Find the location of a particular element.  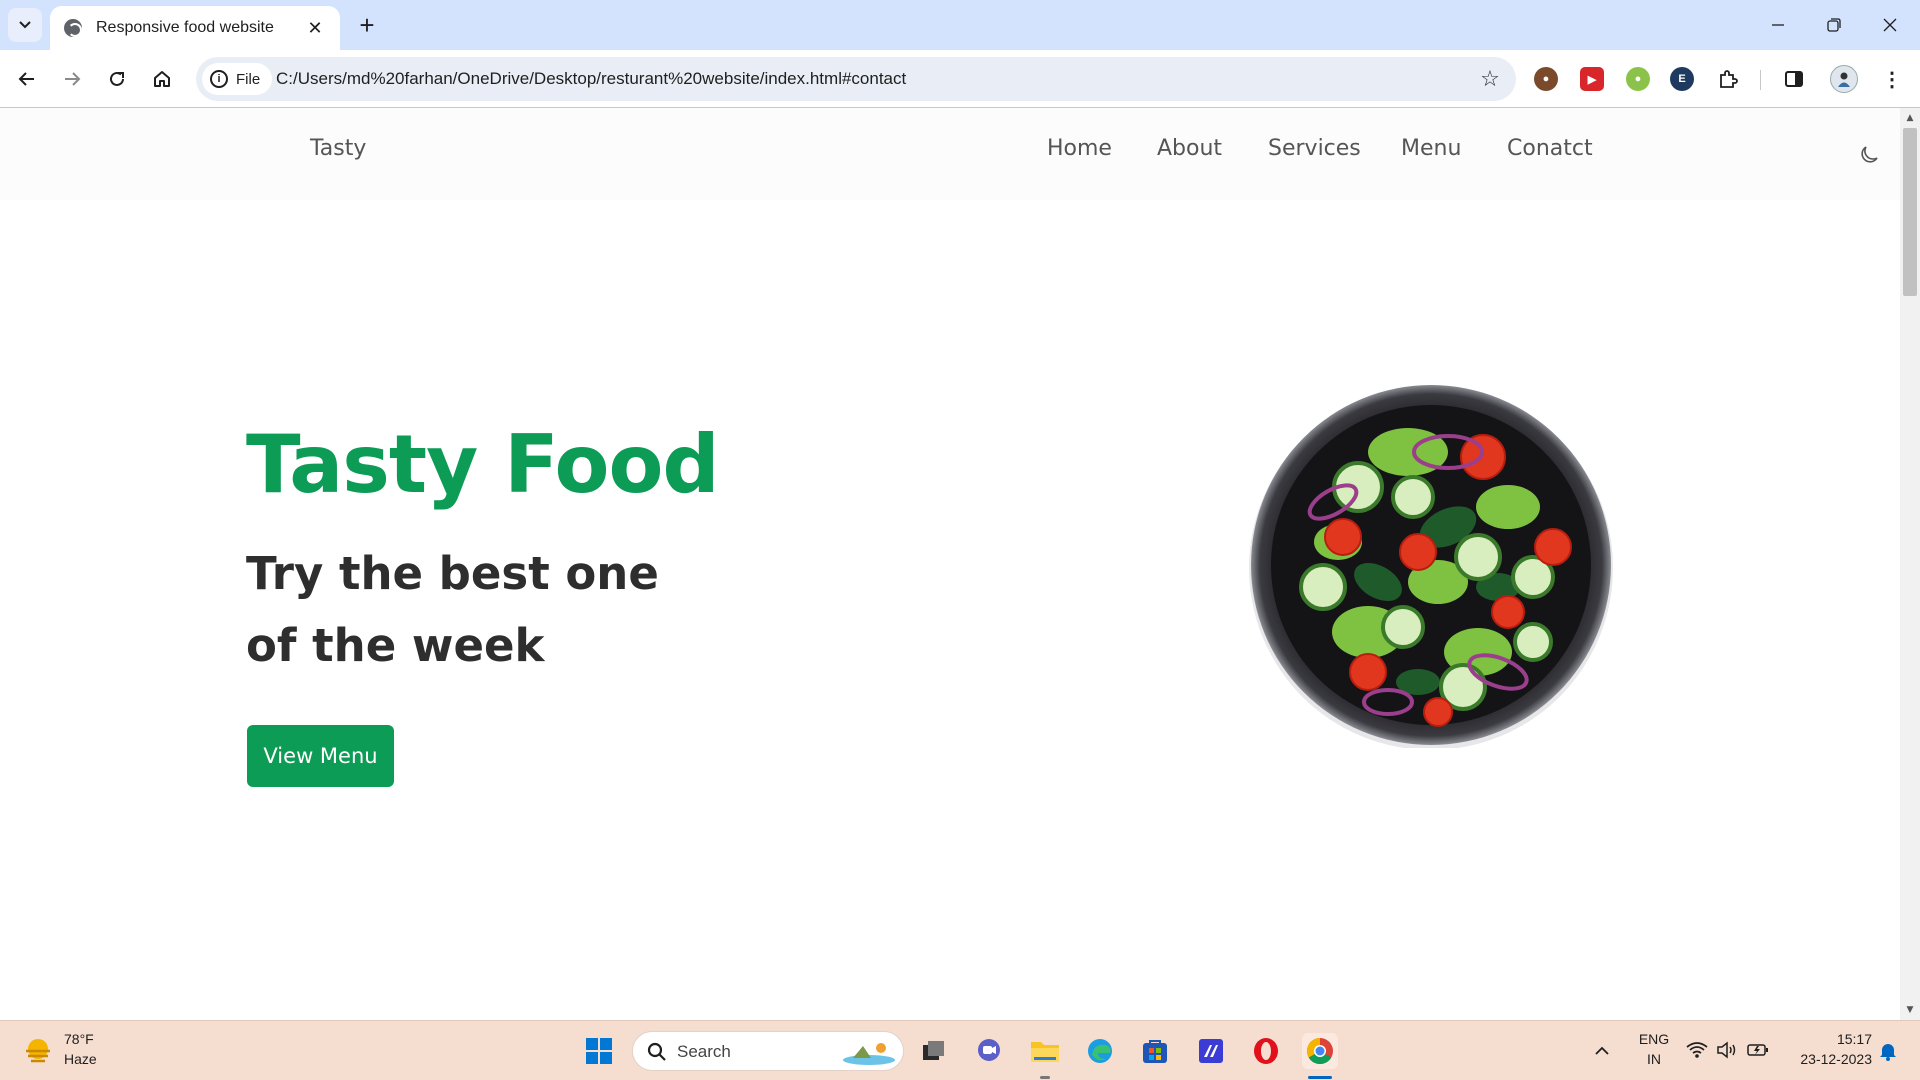

back-button is located at coordinates (27, 79).